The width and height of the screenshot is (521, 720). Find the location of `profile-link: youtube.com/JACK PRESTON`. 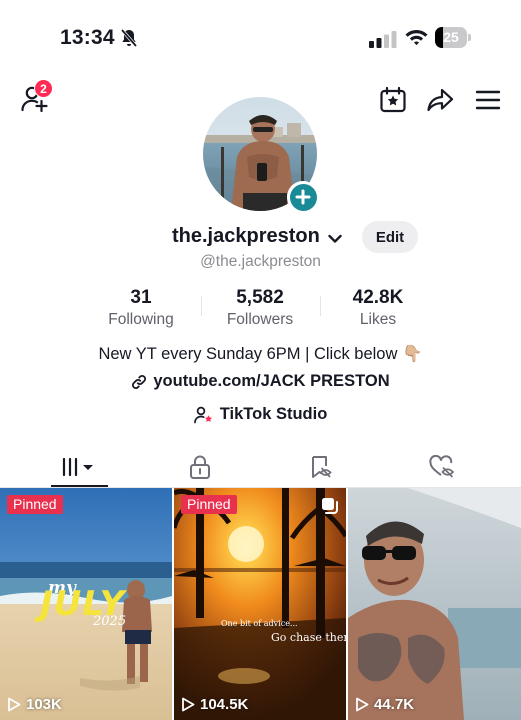

profile-link: youtube.com/JACK PRESTON is located at coordinates (260, 381).